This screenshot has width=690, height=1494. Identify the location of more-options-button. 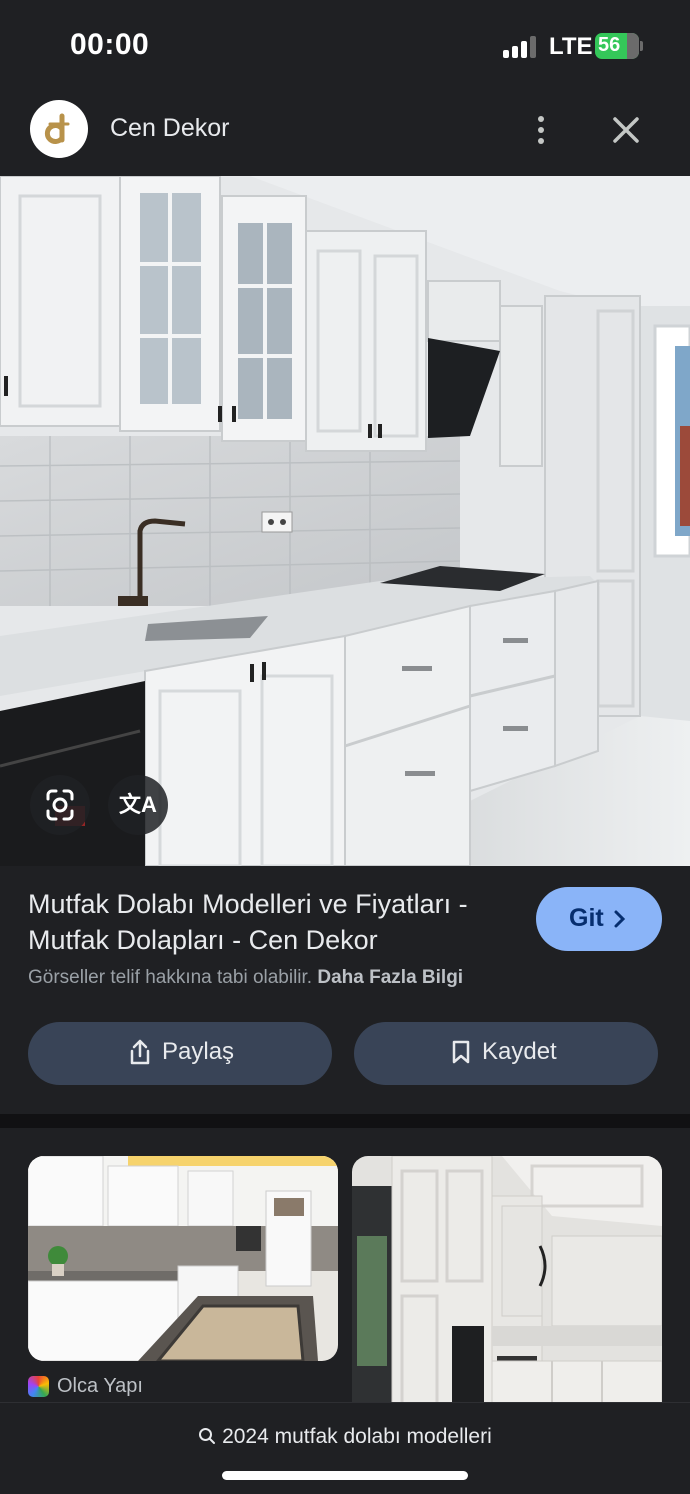
(541, 130).